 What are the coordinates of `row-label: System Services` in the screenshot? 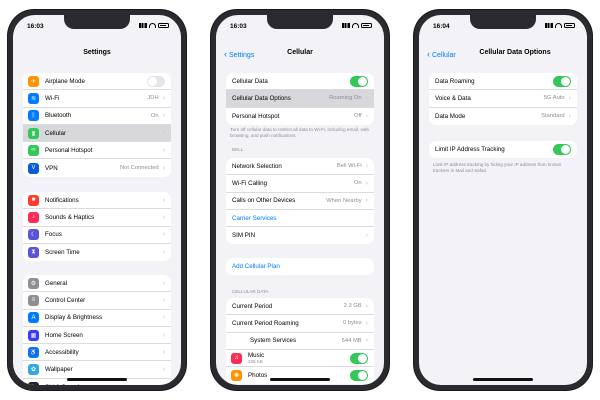 It's located at (273, 341).